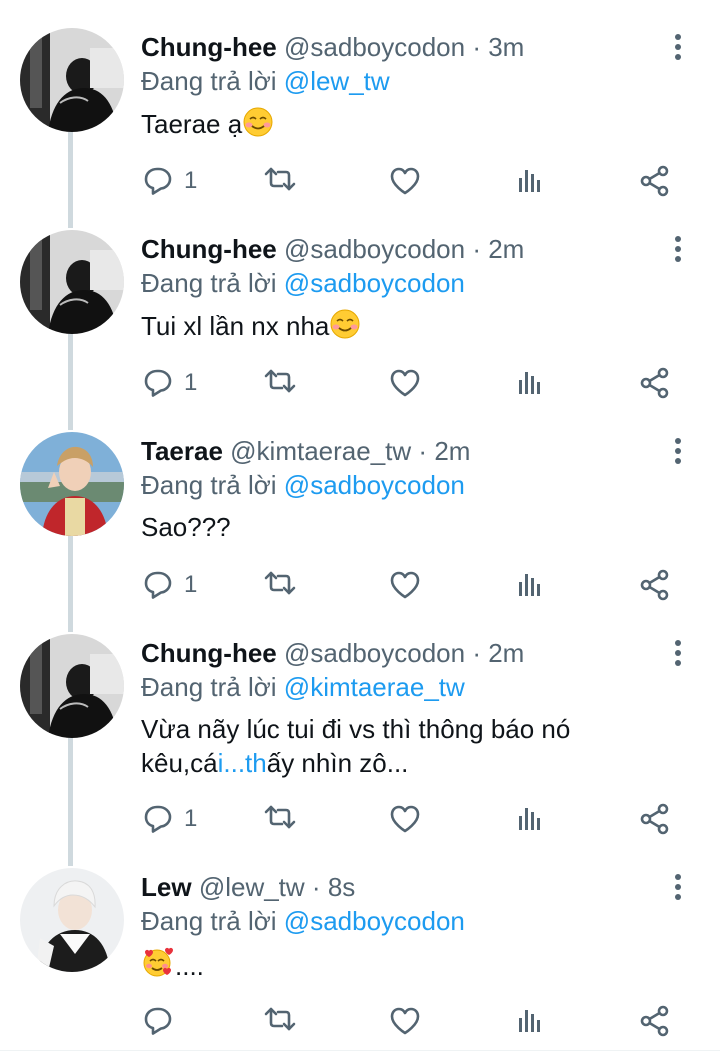  What do you see at coordinates (411, 527) in the screenshot?
I see `tweet-text: Sao???` at bounding box center [411, 527].